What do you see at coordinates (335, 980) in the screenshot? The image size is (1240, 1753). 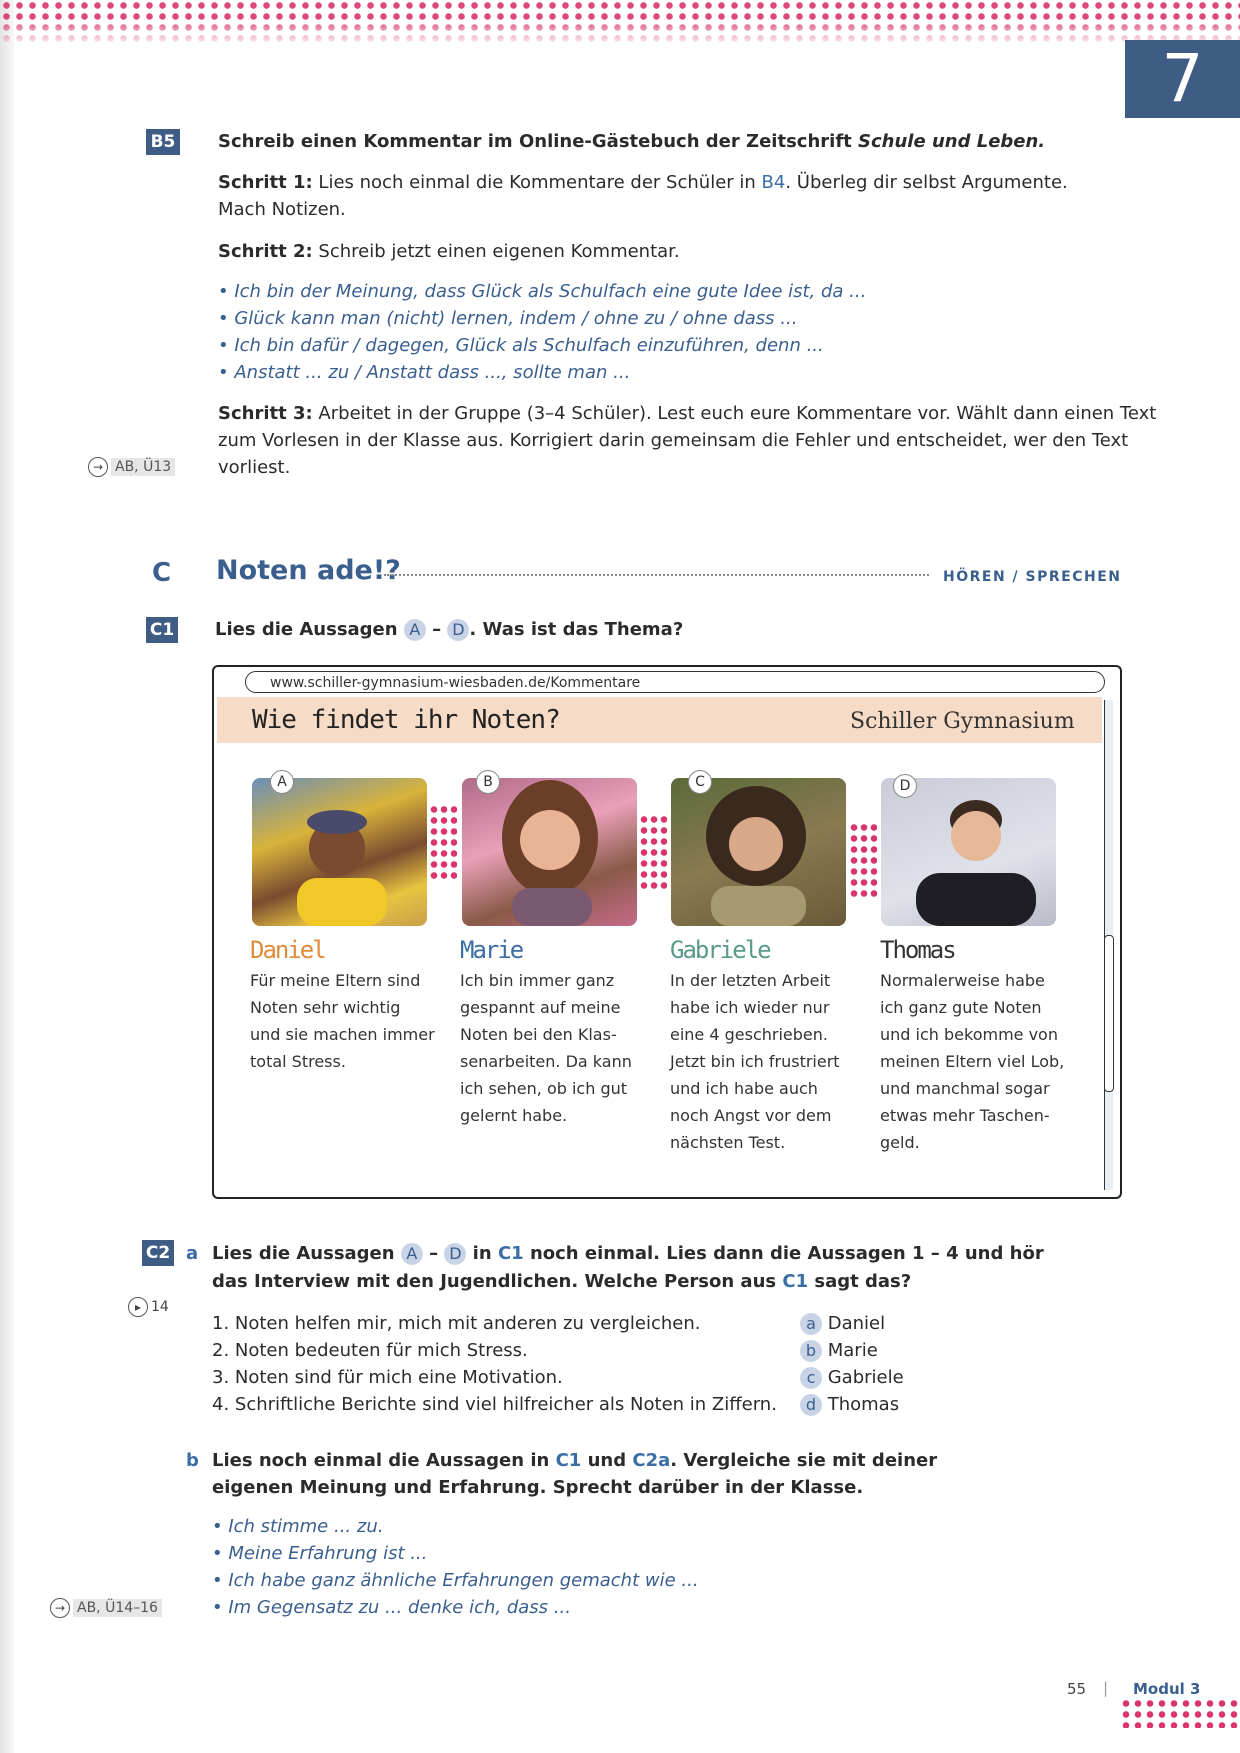 I see `statement-line: Für meine Eltern sind` at bounding box center [335, 980].